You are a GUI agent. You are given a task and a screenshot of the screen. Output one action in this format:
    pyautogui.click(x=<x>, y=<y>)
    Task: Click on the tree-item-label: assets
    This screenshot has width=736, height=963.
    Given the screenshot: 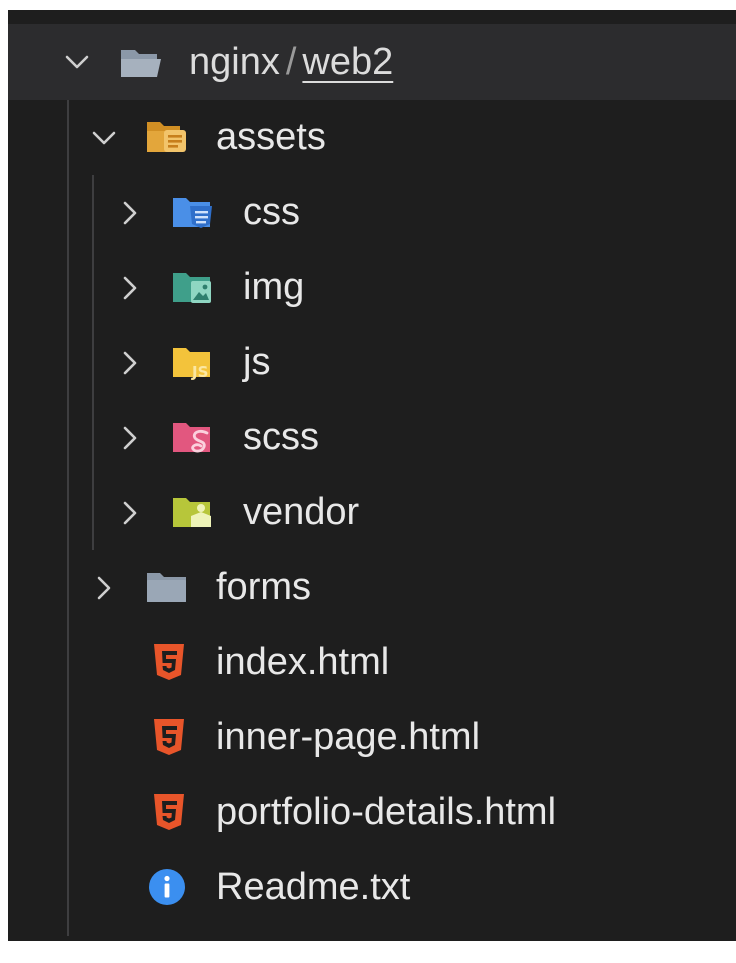 What is the action you would take?
    pyautogui.click(x=271, y=137)
    